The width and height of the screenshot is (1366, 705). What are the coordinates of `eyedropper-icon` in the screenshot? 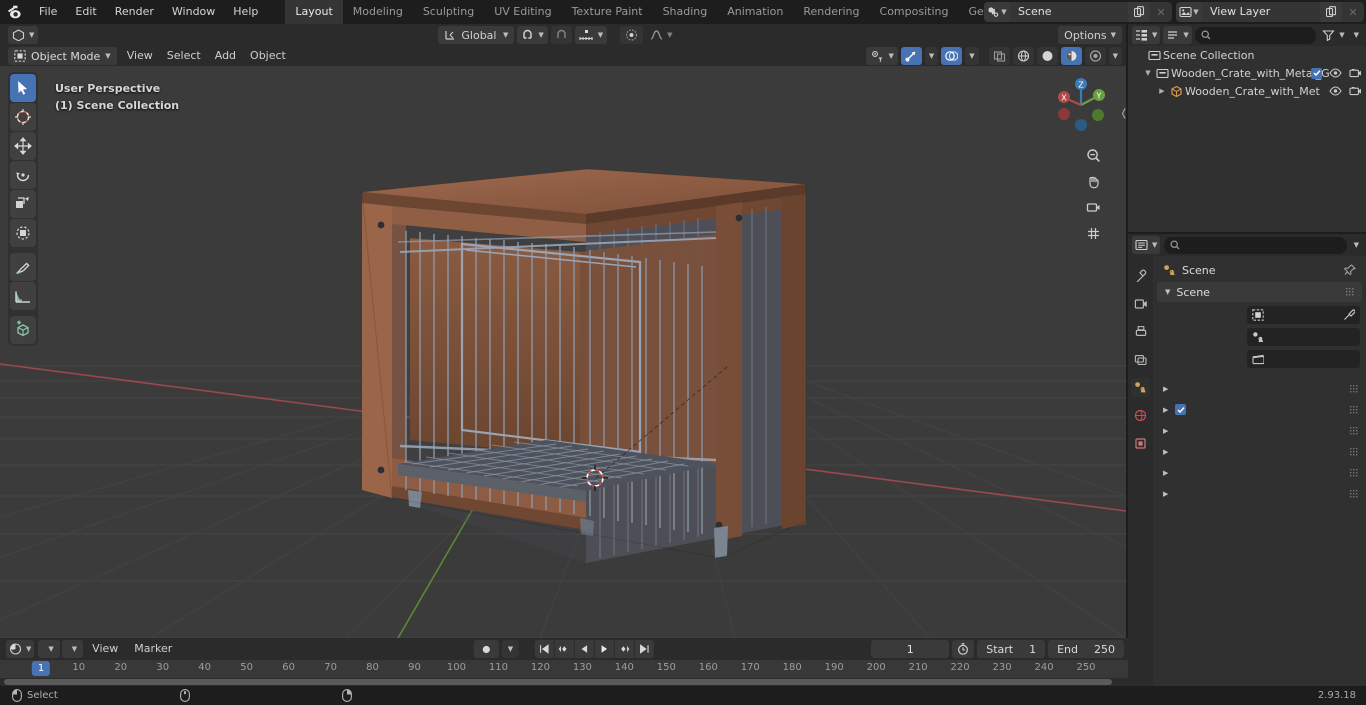 It's located at (1349, 314).